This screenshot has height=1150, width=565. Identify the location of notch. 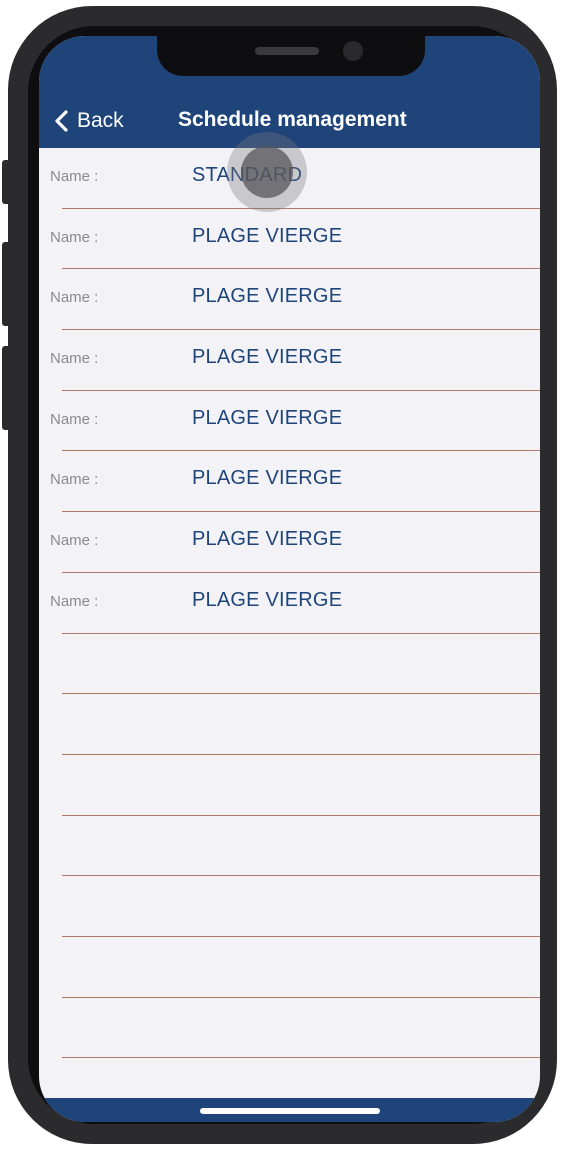
(291, 56).